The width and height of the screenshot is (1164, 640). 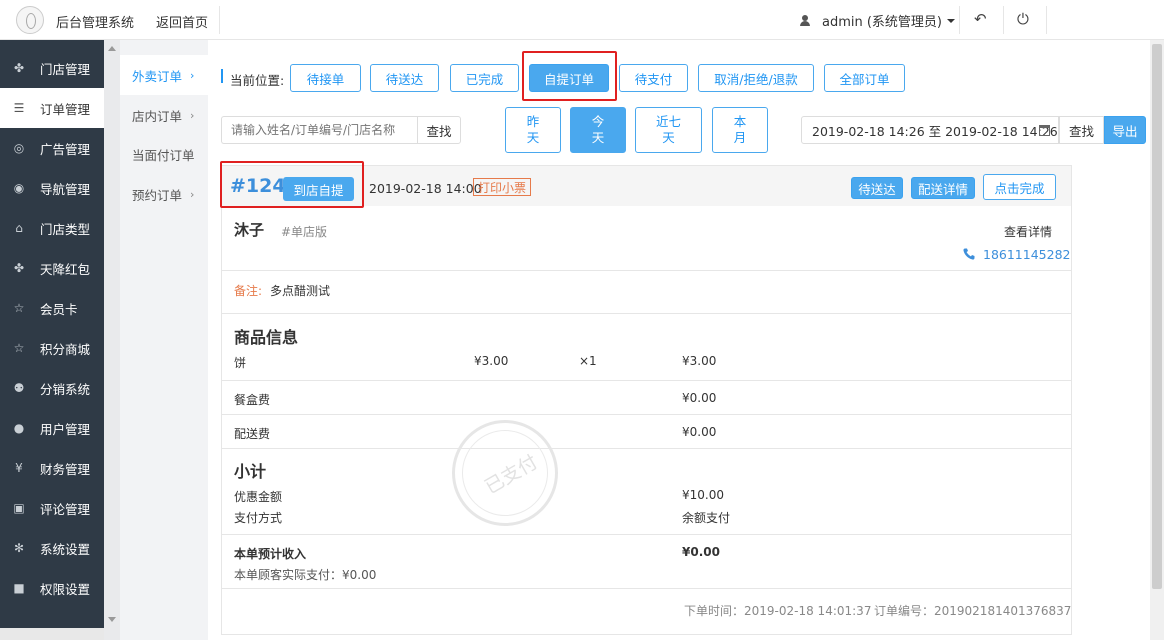 What do you see at coordinates (182, 21) in the screenshot?
I see `back-home-link: 返回首页` at bounding box center [182, 21].